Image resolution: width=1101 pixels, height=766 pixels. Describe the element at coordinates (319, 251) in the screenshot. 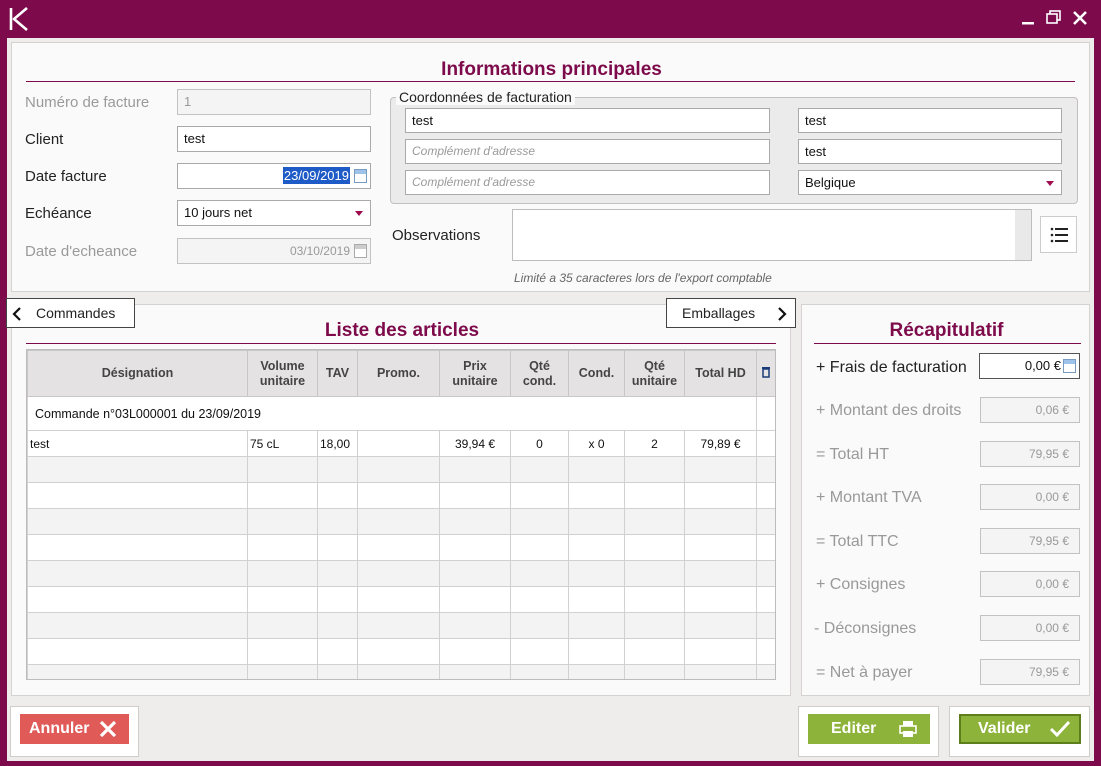

I see `due-date-value: 03/10/2019` at that location.